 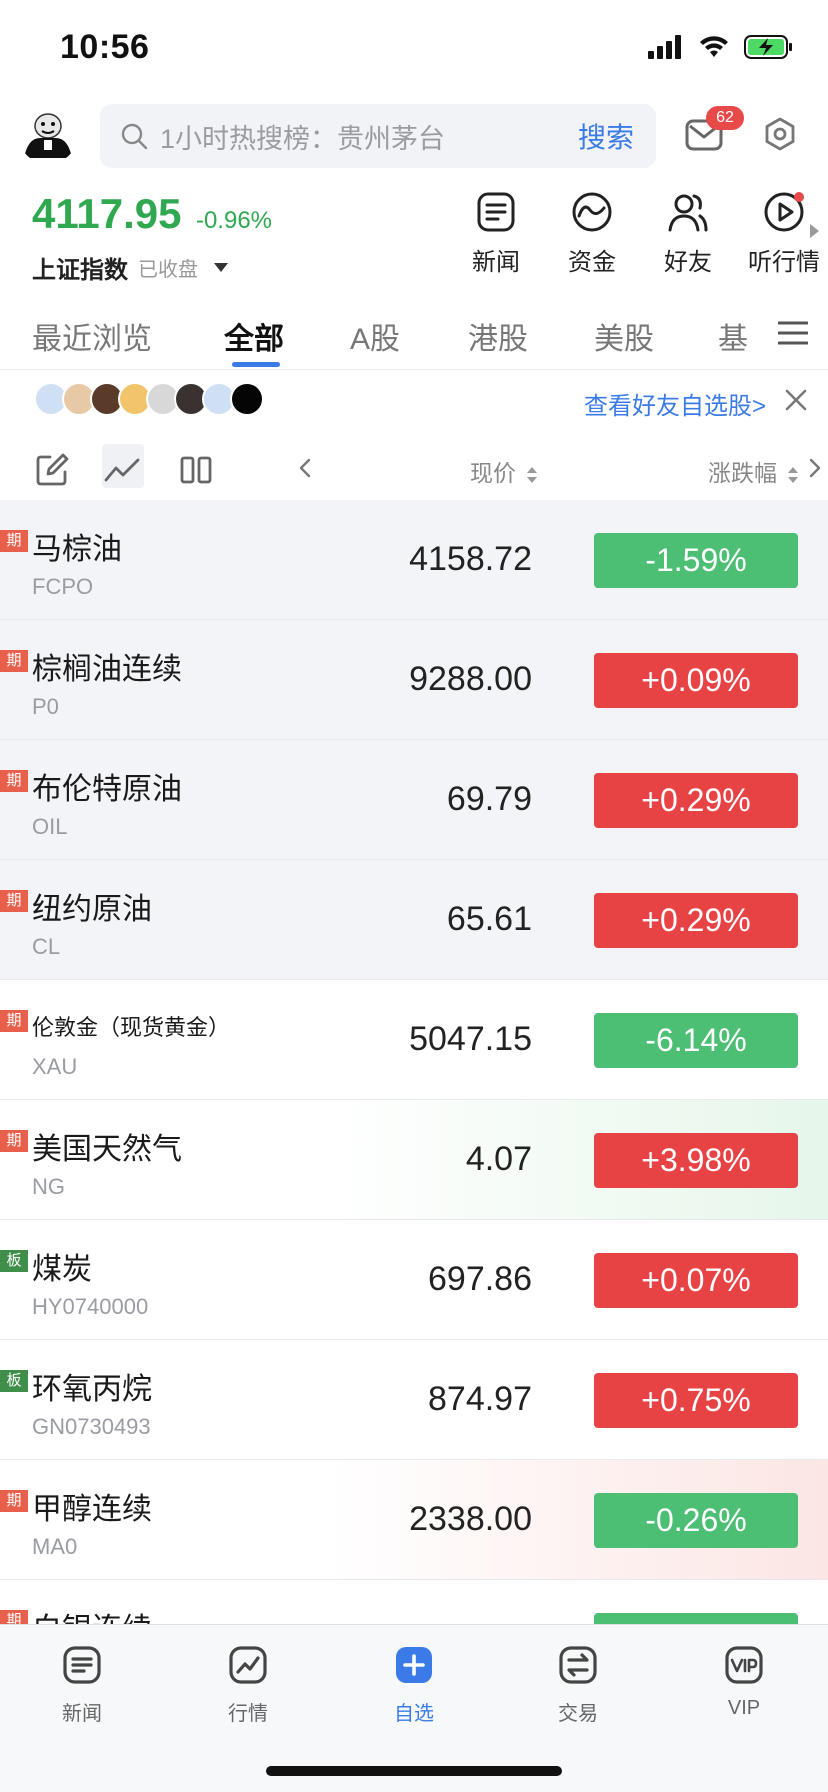 I want to click on index-status: 已收盘, so click(x=168, y=270).